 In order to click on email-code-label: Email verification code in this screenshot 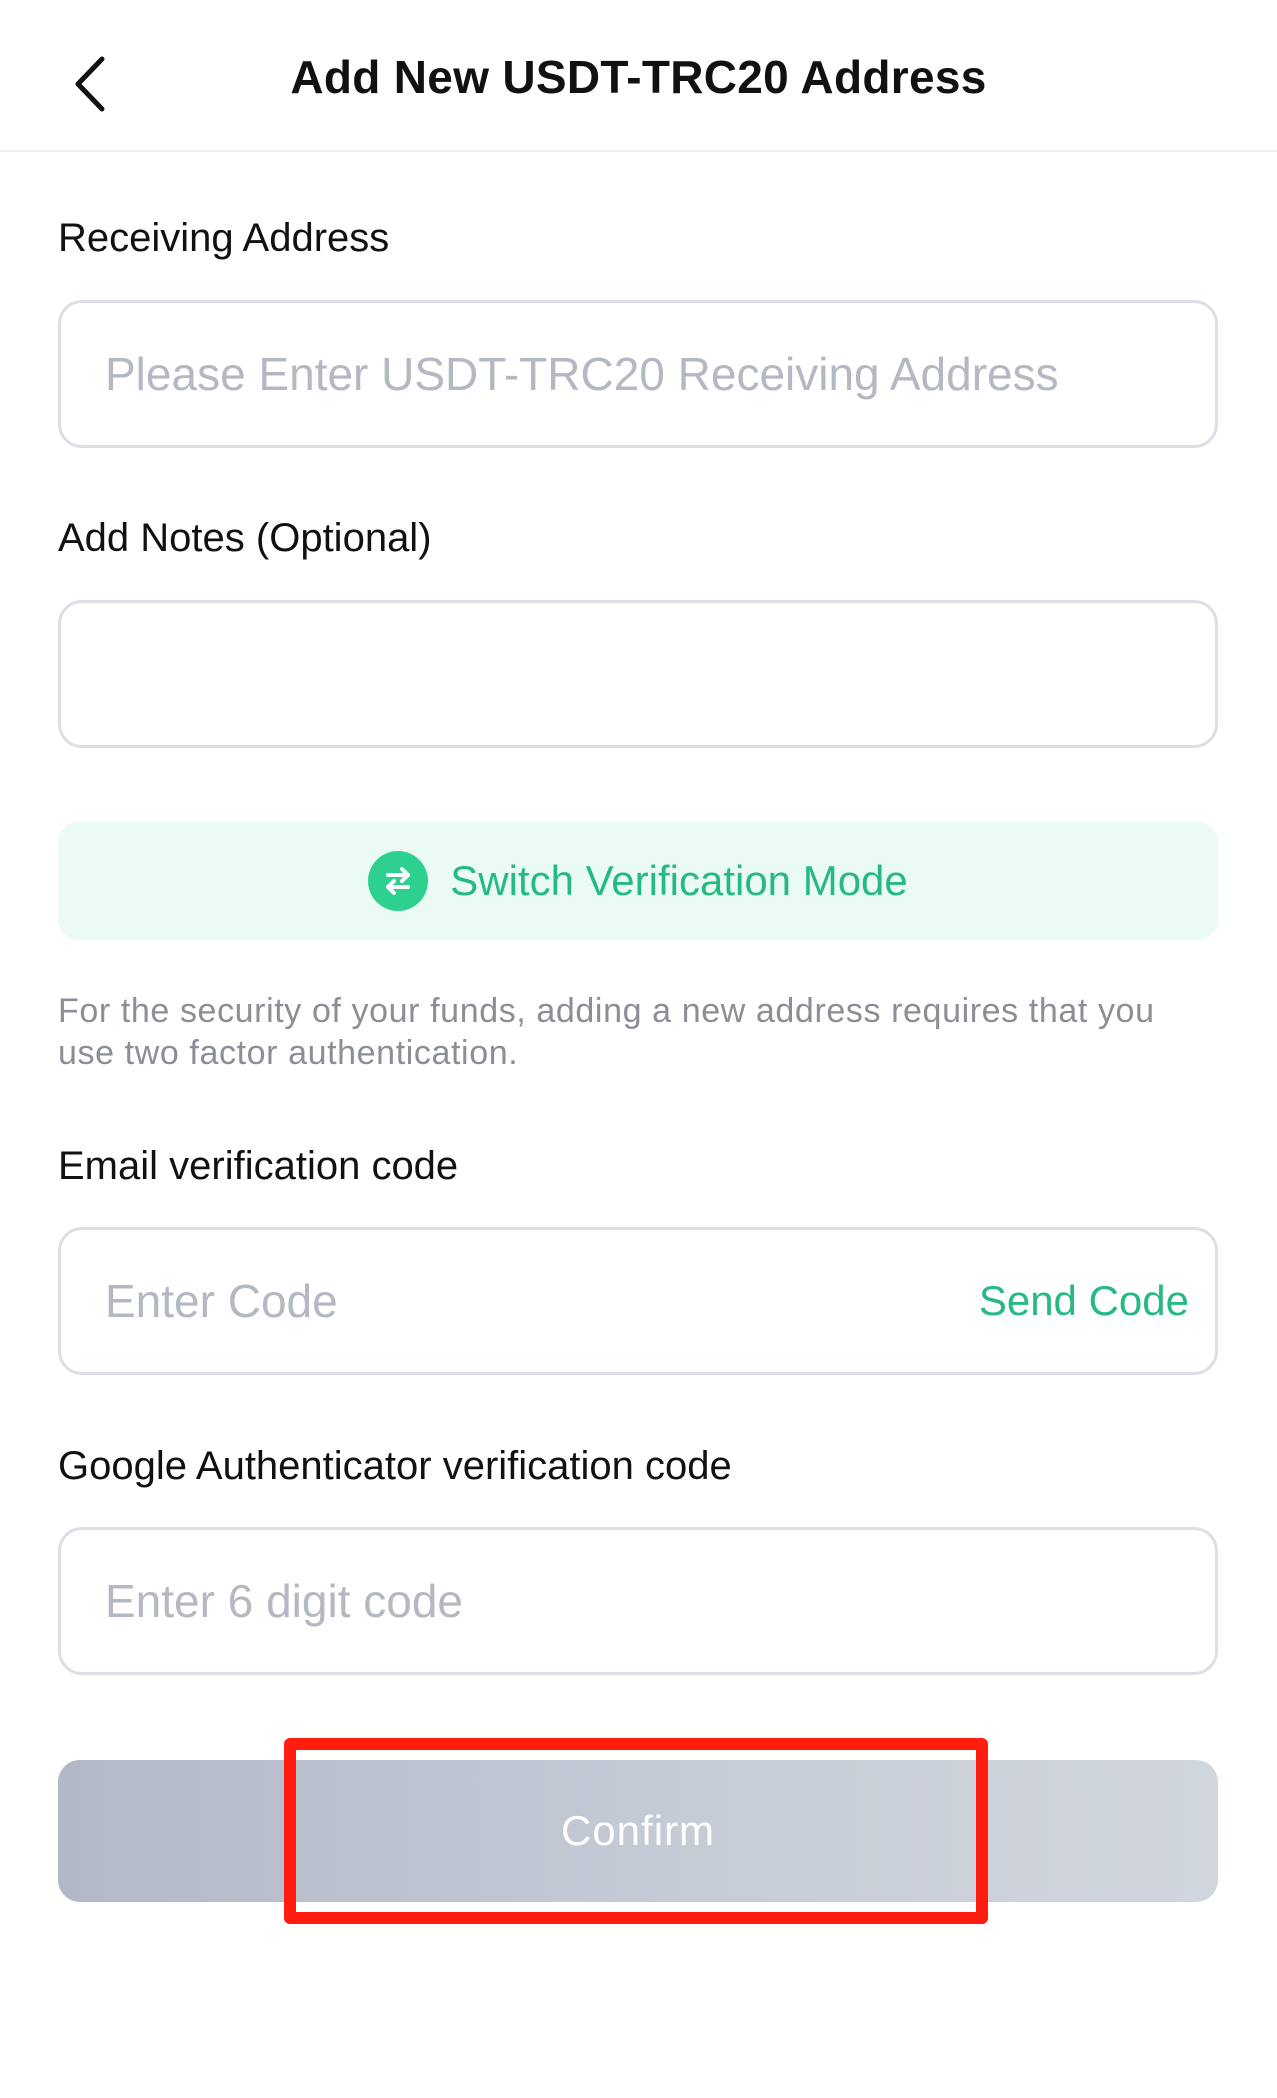, I will do `click(258, 1166)`.